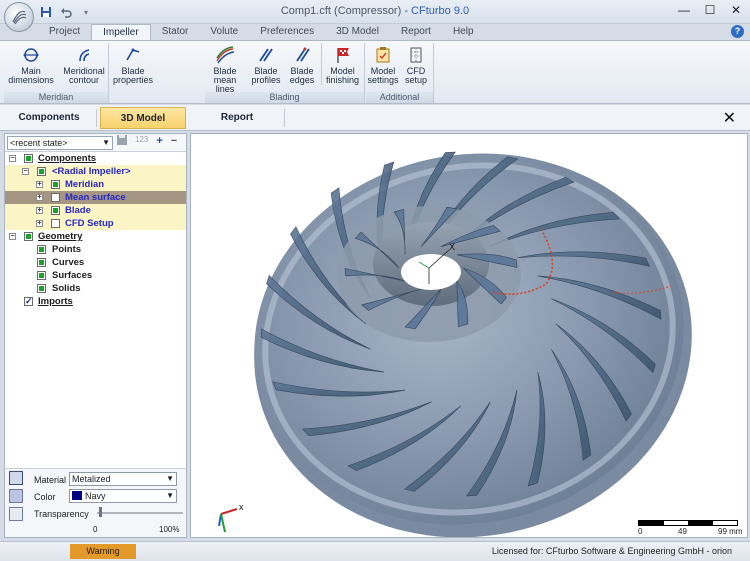 This screenshot has height=561, width=750. What do you see at coordinates (175, 32) in the screenshot?
I see `tab-stator: Stator` at bounding box center [175, 32].